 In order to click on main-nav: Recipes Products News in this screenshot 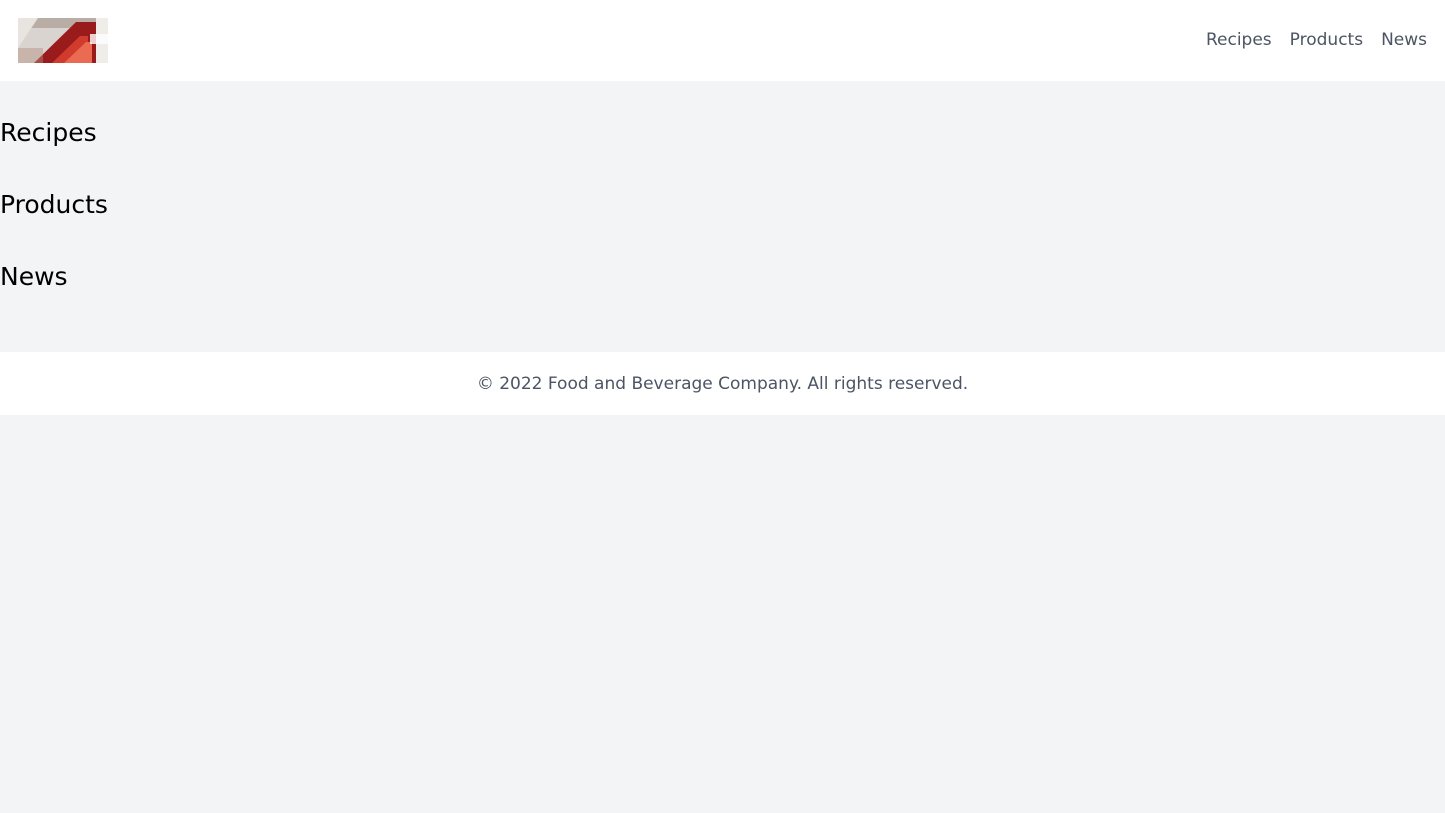, I will do `click(1316, 40)`.